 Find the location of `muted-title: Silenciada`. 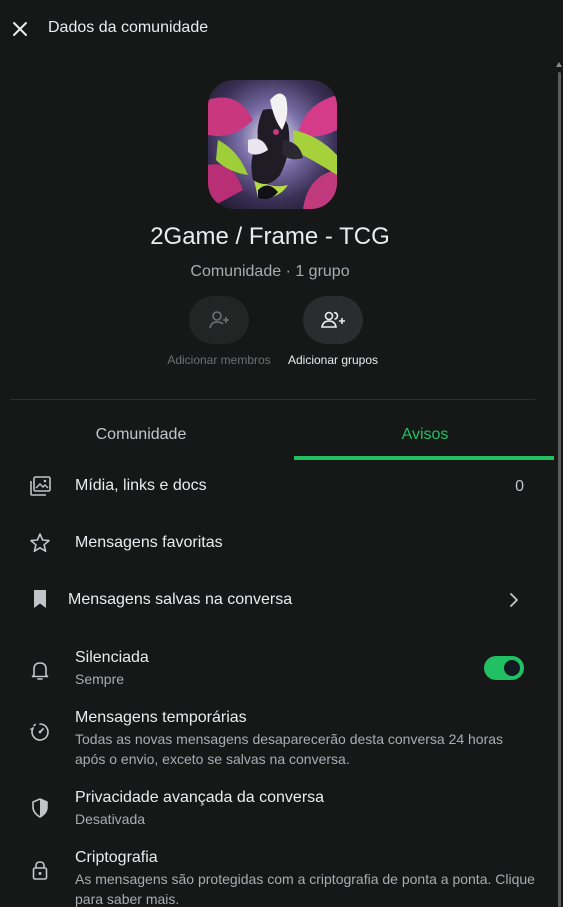

muted-title: Silenciada is located at coordinates (112, 657).